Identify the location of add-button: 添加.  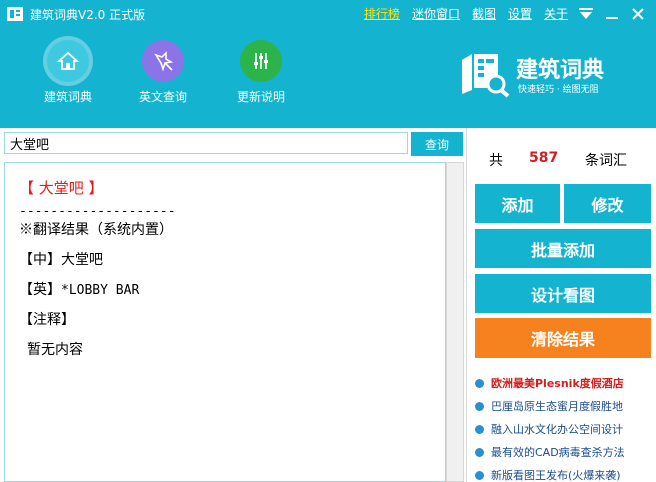
(517, 203).